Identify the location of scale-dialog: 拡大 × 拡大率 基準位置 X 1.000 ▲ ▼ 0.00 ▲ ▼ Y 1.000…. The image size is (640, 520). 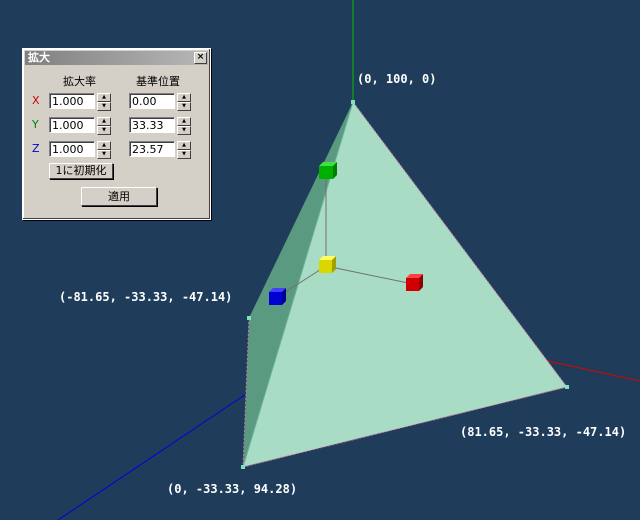
(116, 134).